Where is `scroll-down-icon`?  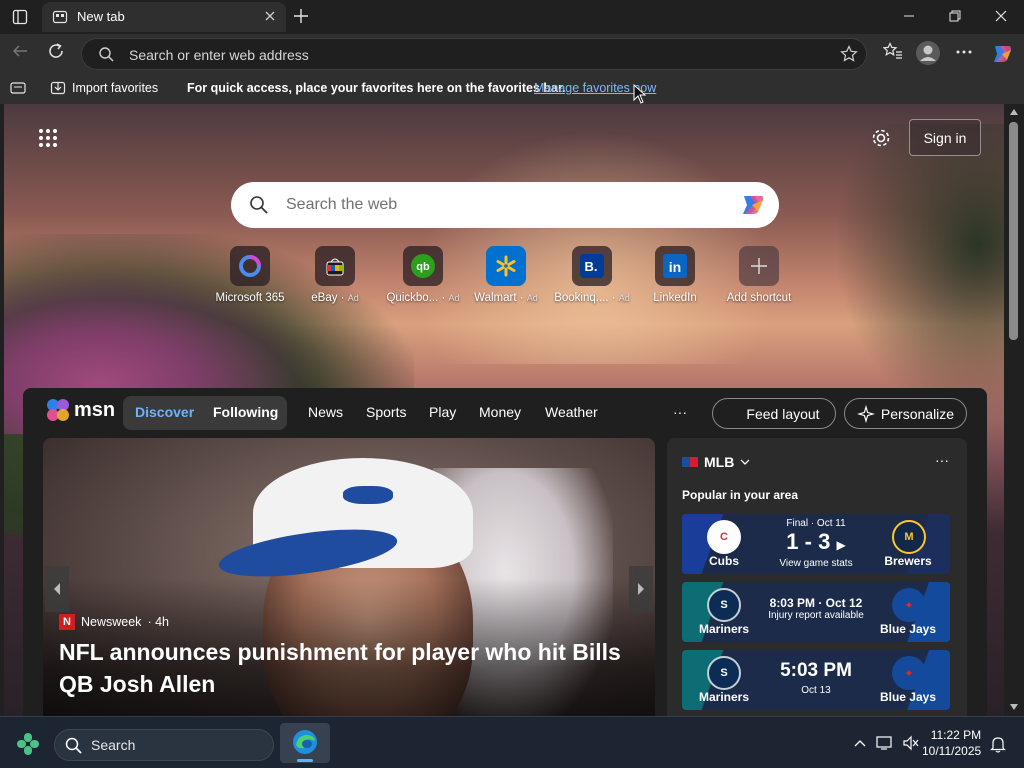
scroll-down-icon is located at coordinates (1014, 707).